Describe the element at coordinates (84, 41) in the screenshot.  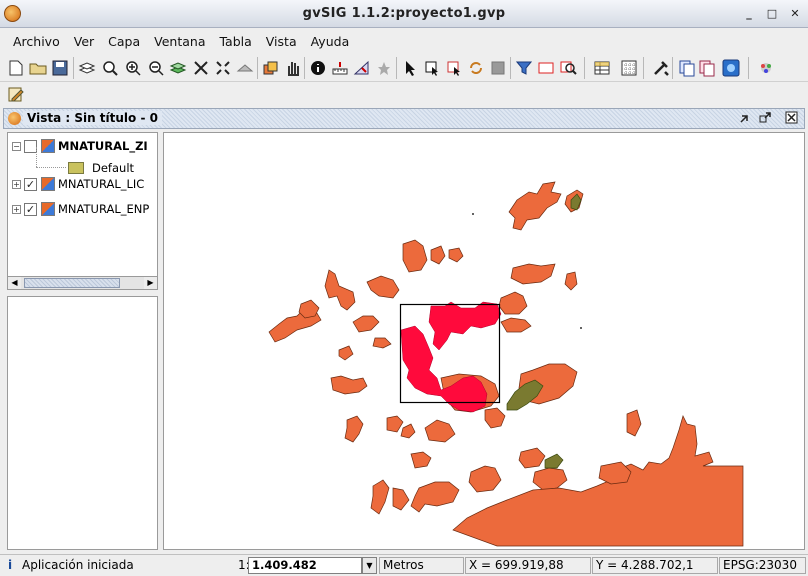
I see `menu-ver: Ver` at that location.